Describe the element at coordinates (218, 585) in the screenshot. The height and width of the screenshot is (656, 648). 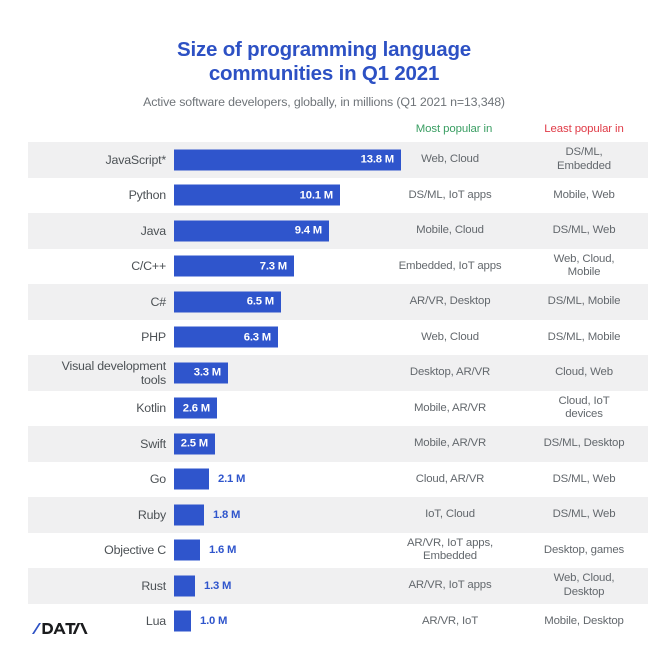
I see `bar-value-label: 1.3 M` at that location.